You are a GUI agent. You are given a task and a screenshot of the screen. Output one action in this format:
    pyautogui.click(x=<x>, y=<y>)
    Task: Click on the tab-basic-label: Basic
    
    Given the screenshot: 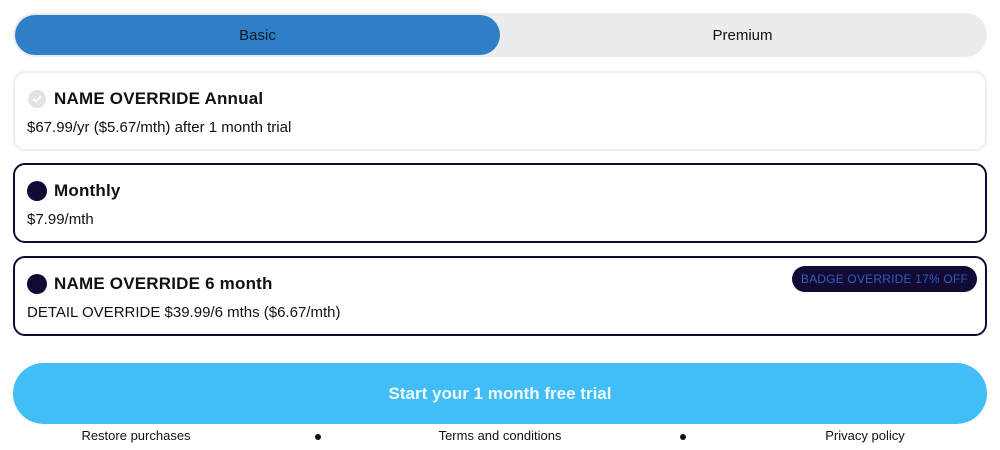 What is the action you would take?
    pyautogui.click(x=257, y=35)
    